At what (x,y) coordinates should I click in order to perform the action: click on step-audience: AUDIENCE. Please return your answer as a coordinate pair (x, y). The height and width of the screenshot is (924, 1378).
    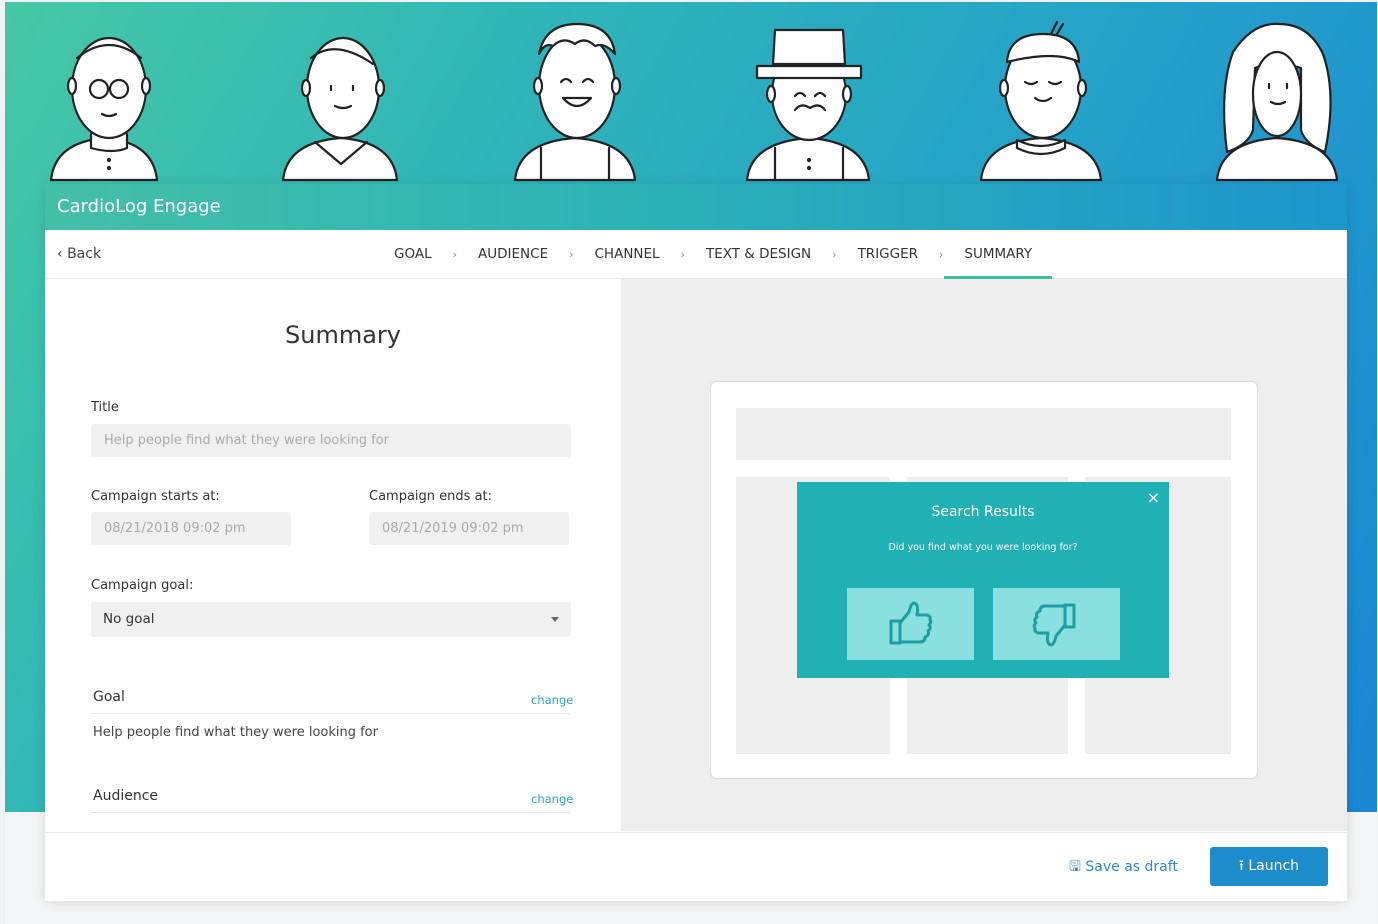
    Looking at the image, I should click on (513, 254).